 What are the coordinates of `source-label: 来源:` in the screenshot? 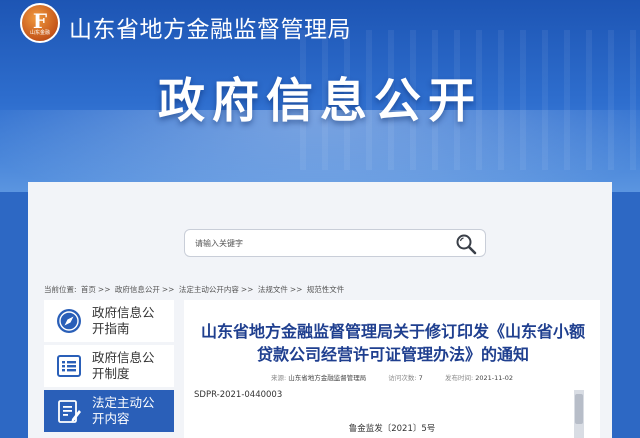 It's located at (278, 378).